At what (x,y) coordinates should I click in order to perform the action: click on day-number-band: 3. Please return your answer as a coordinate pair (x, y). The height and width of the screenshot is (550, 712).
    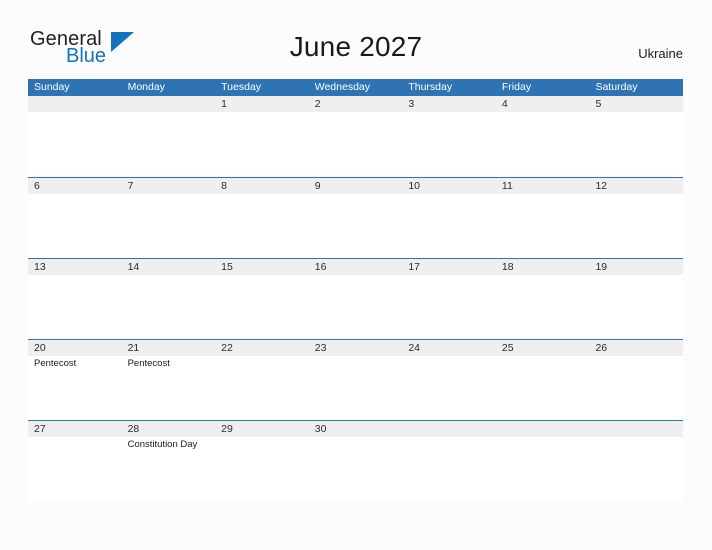
    Looking at the image, I should click on (449, 104).